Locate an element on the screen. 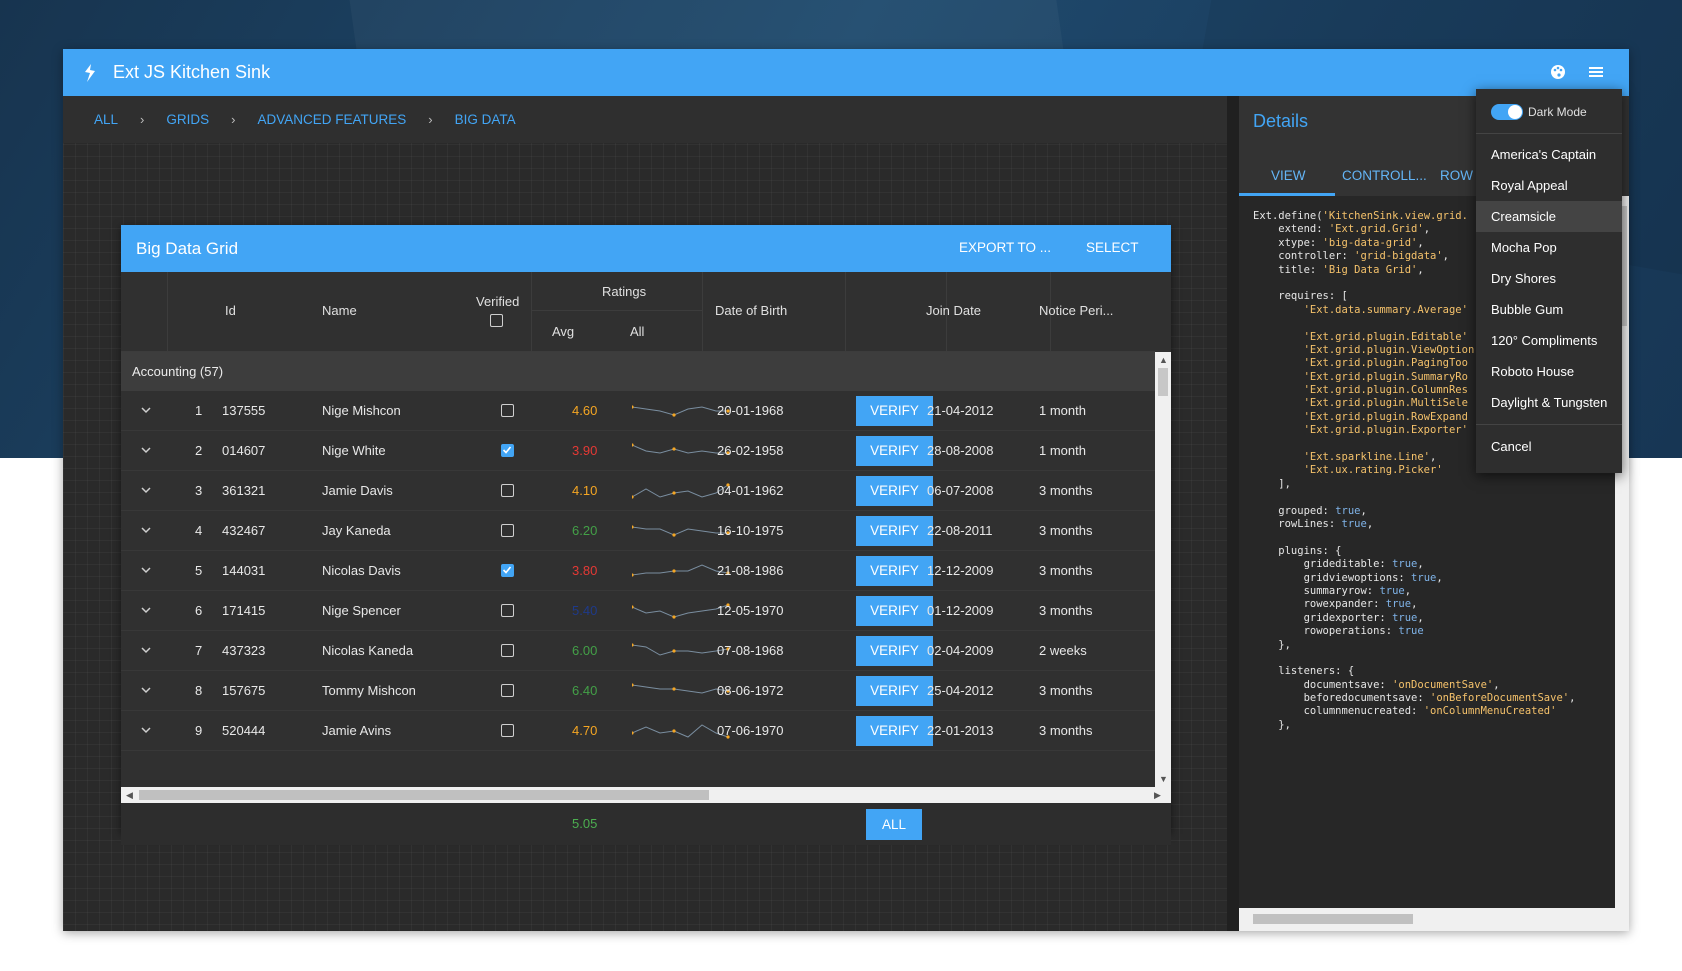 This screenshot has width=1682, height=971. menu-item-theme: Royal Appeal is located at coordinates (1549, 185).